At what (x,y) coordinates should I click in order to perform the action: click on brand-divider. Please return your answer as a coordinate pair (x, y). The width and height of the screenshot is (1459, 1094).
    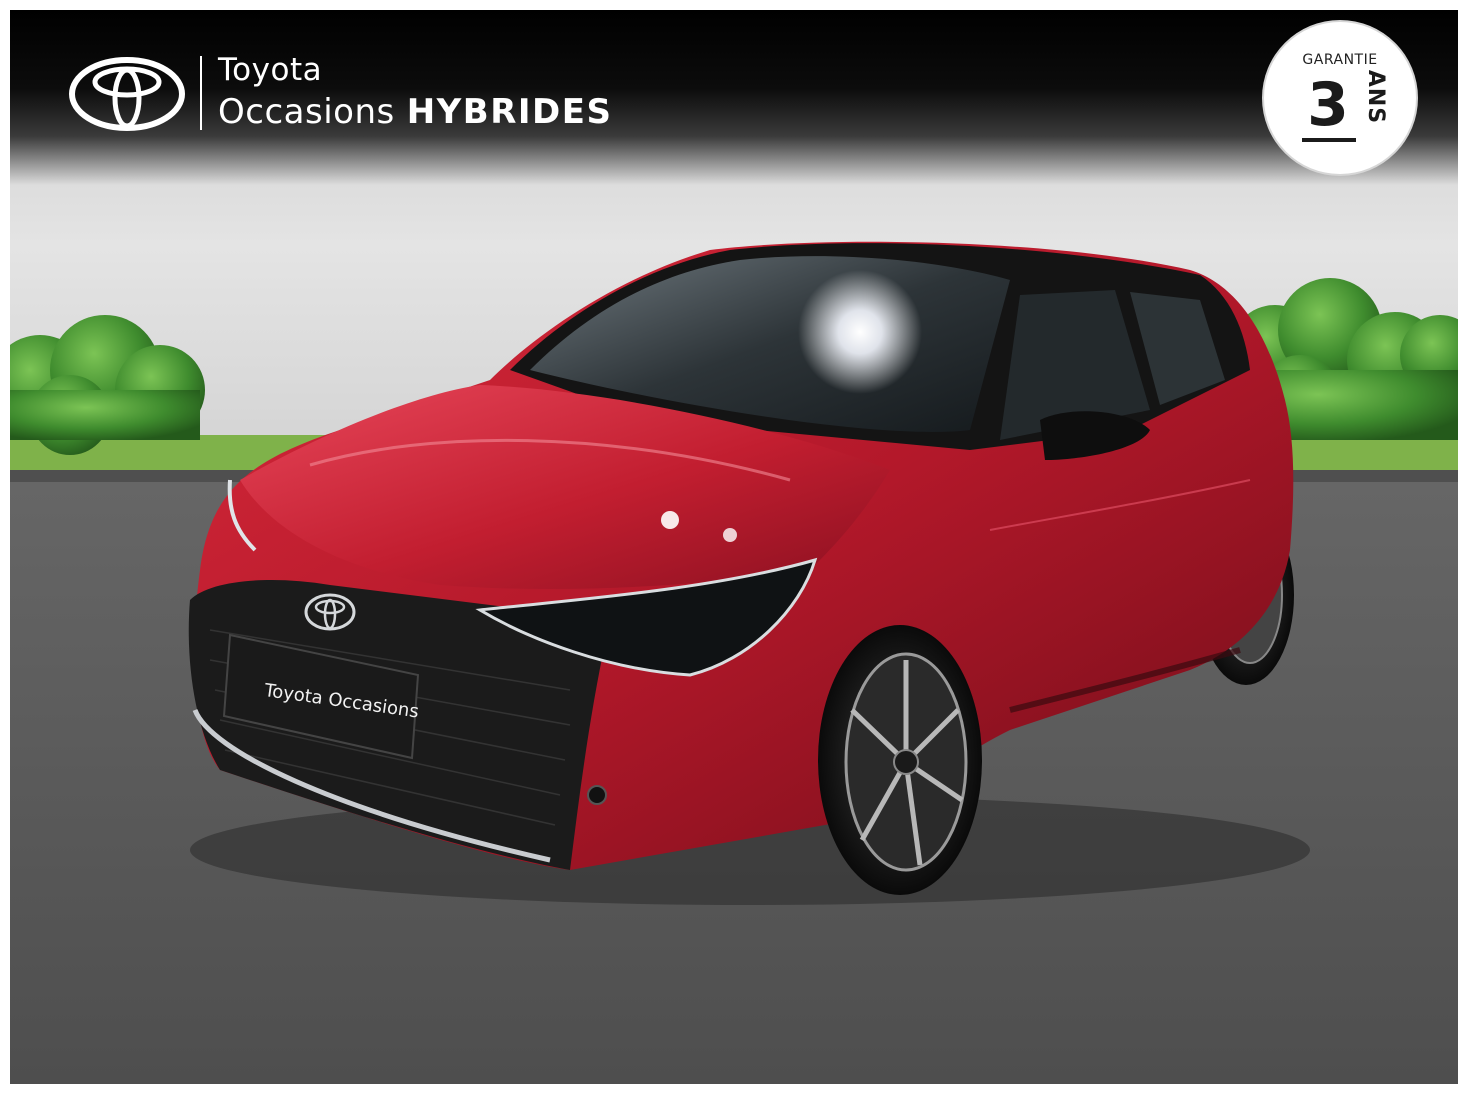
    Looking at the image, I should click on (201, 93).